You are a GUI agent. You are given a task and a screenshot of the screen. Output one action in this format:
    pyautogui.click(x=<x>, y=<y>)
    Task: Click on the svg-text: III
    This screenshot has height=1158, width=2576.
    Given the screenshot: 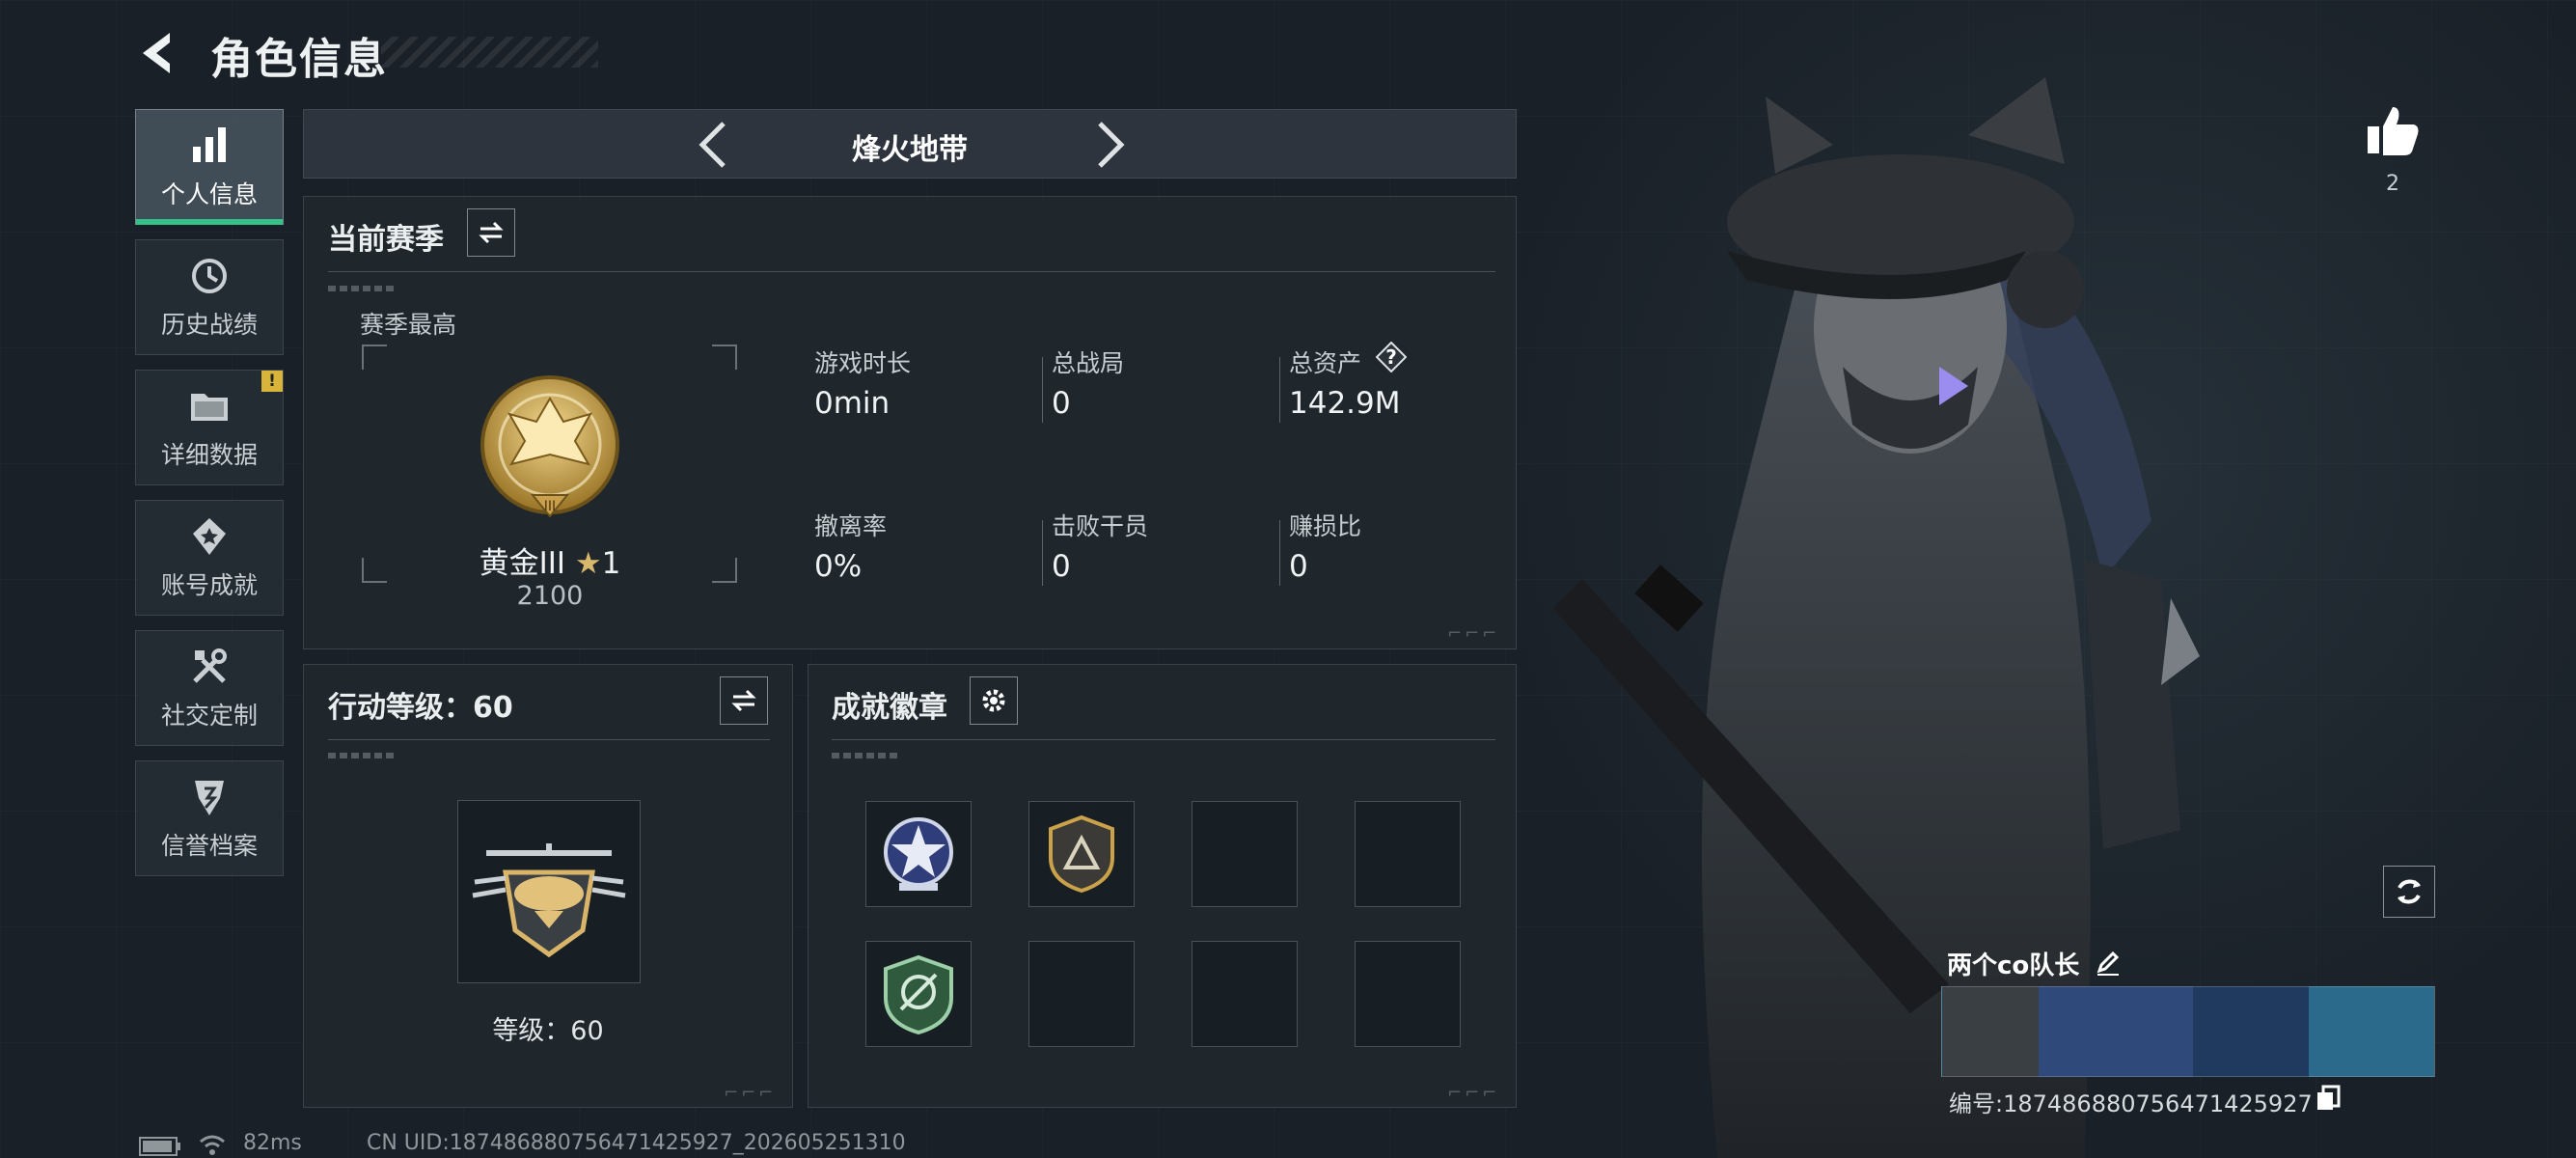 What is the action you would take?
    pyautogui.click(x=550, y=506)
    